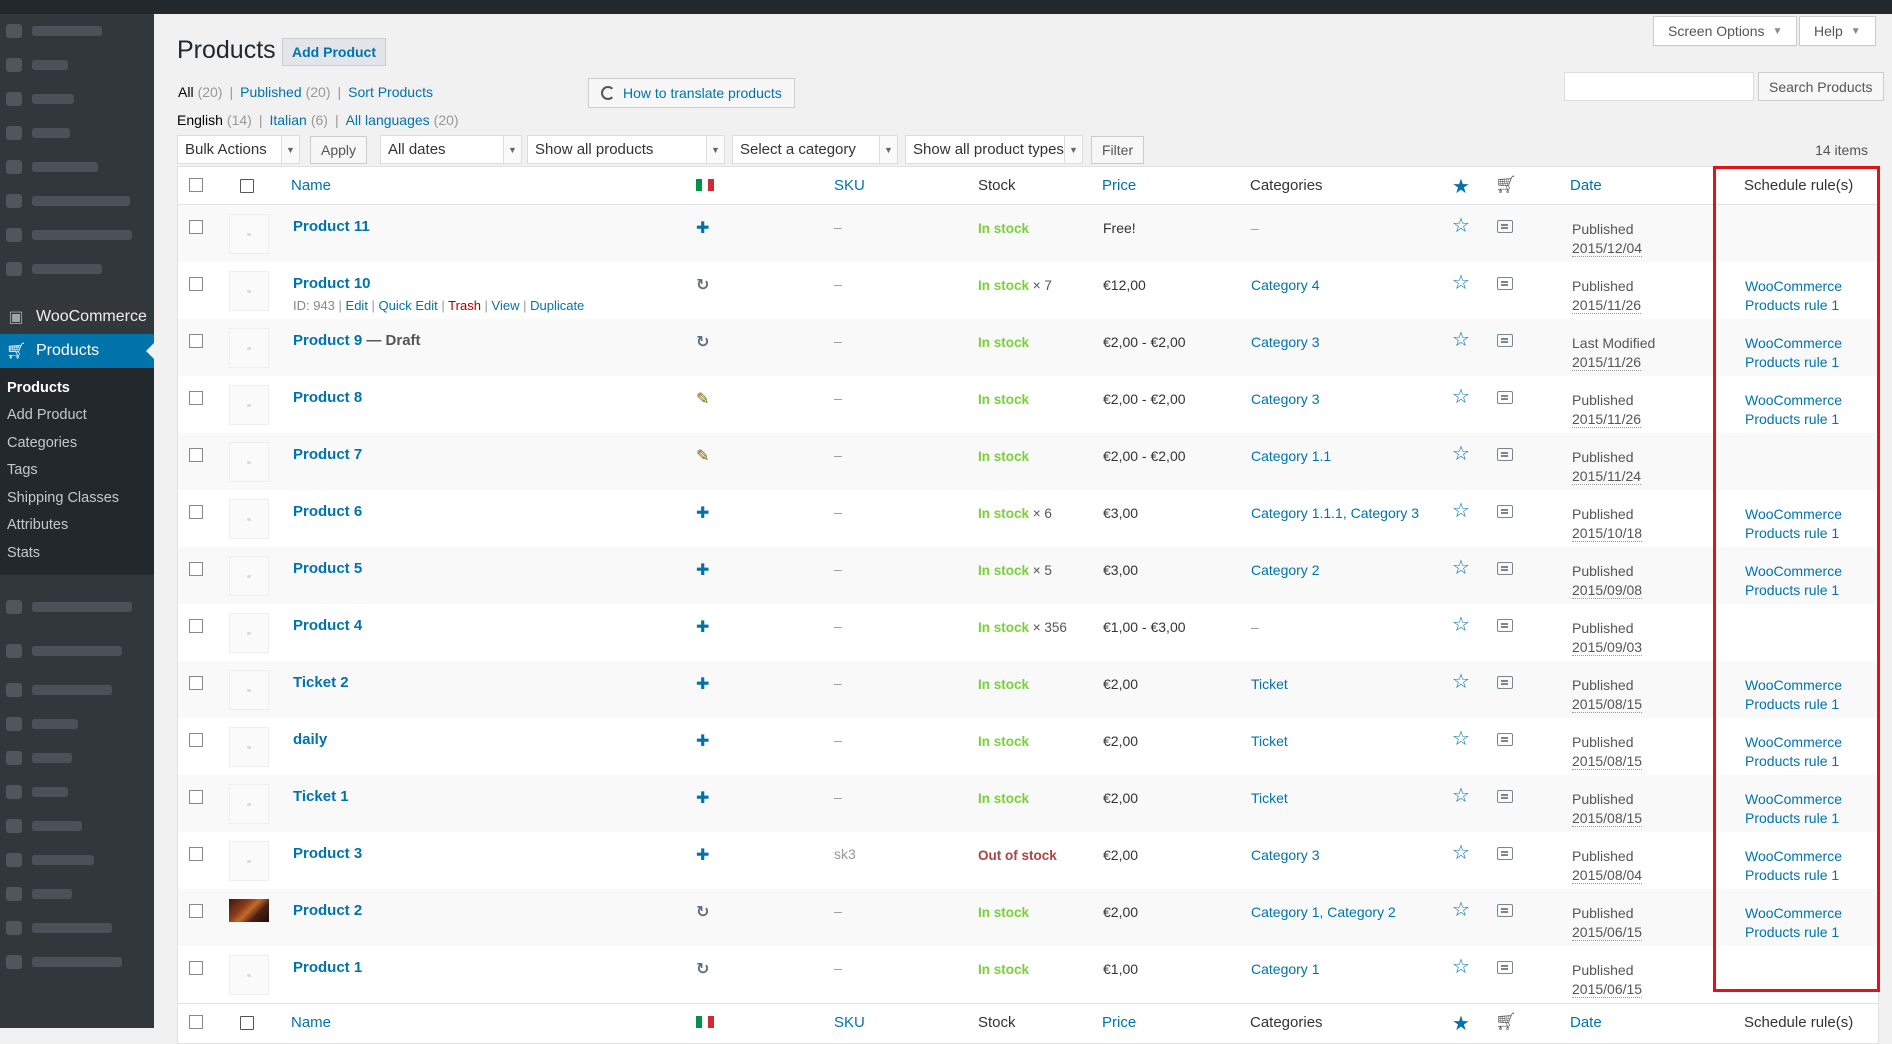 This screenshot has width=1892, height=1044. Describe the element at coordinates (327, 397) in the screenshot. I see `product-name-link: Product 8` at that location.